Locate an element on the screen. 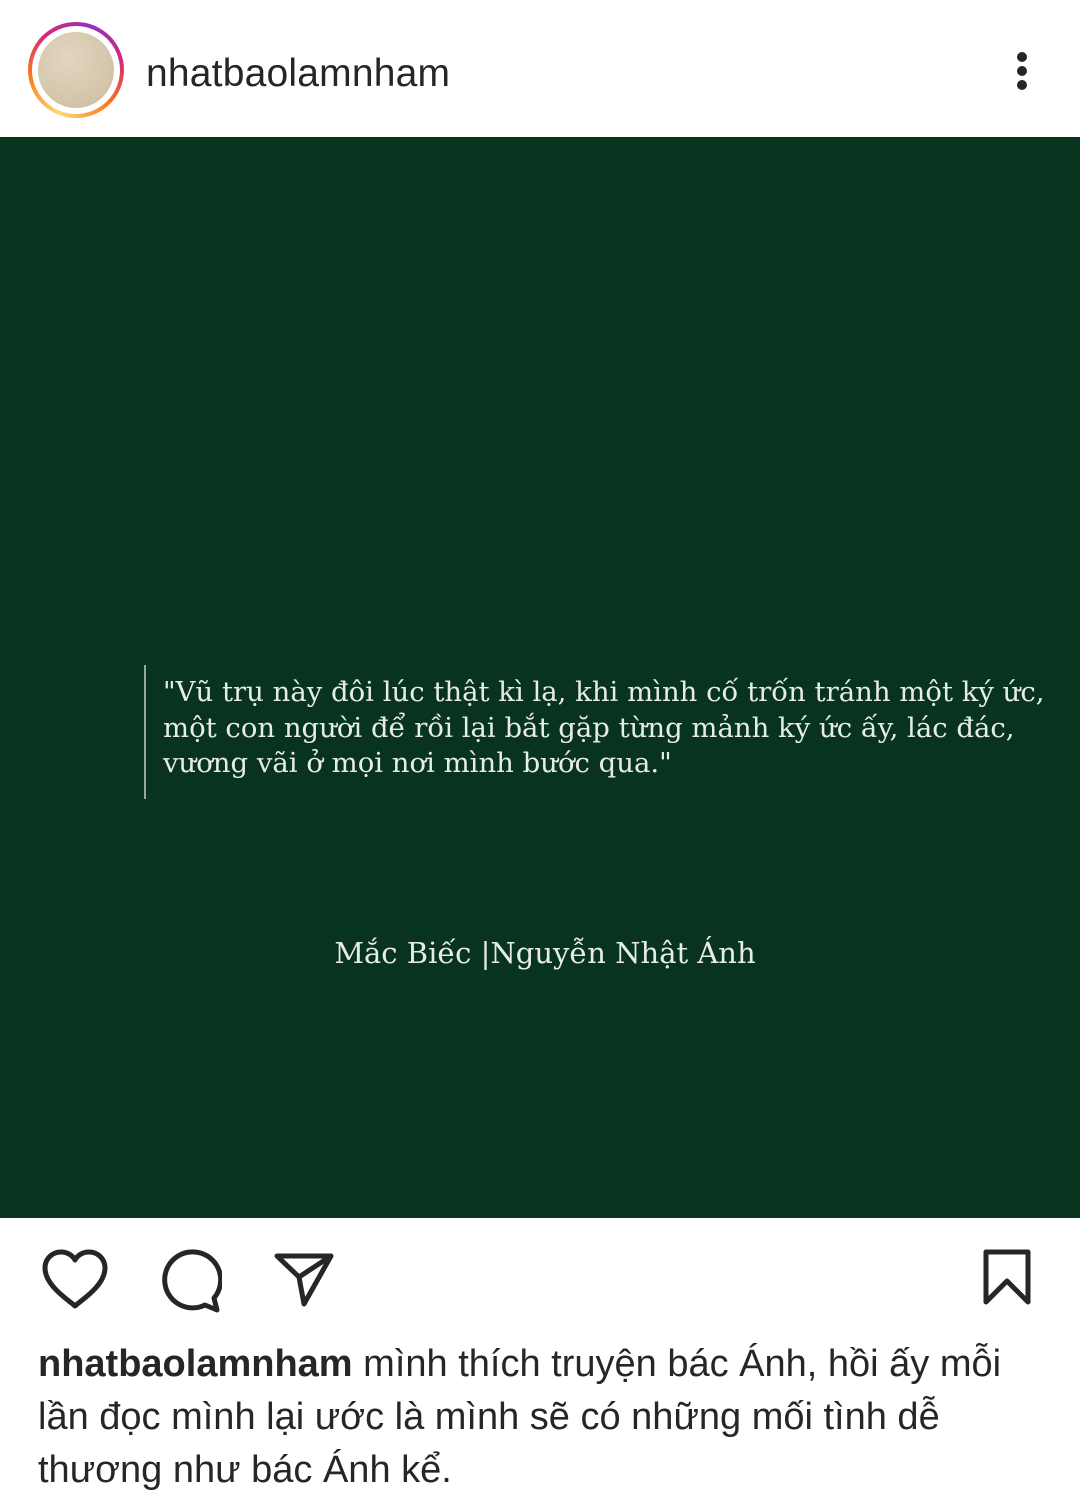 The width and height of the screenshot is (1080, 1498). heart-icon is located at coordinates (75, 1280).